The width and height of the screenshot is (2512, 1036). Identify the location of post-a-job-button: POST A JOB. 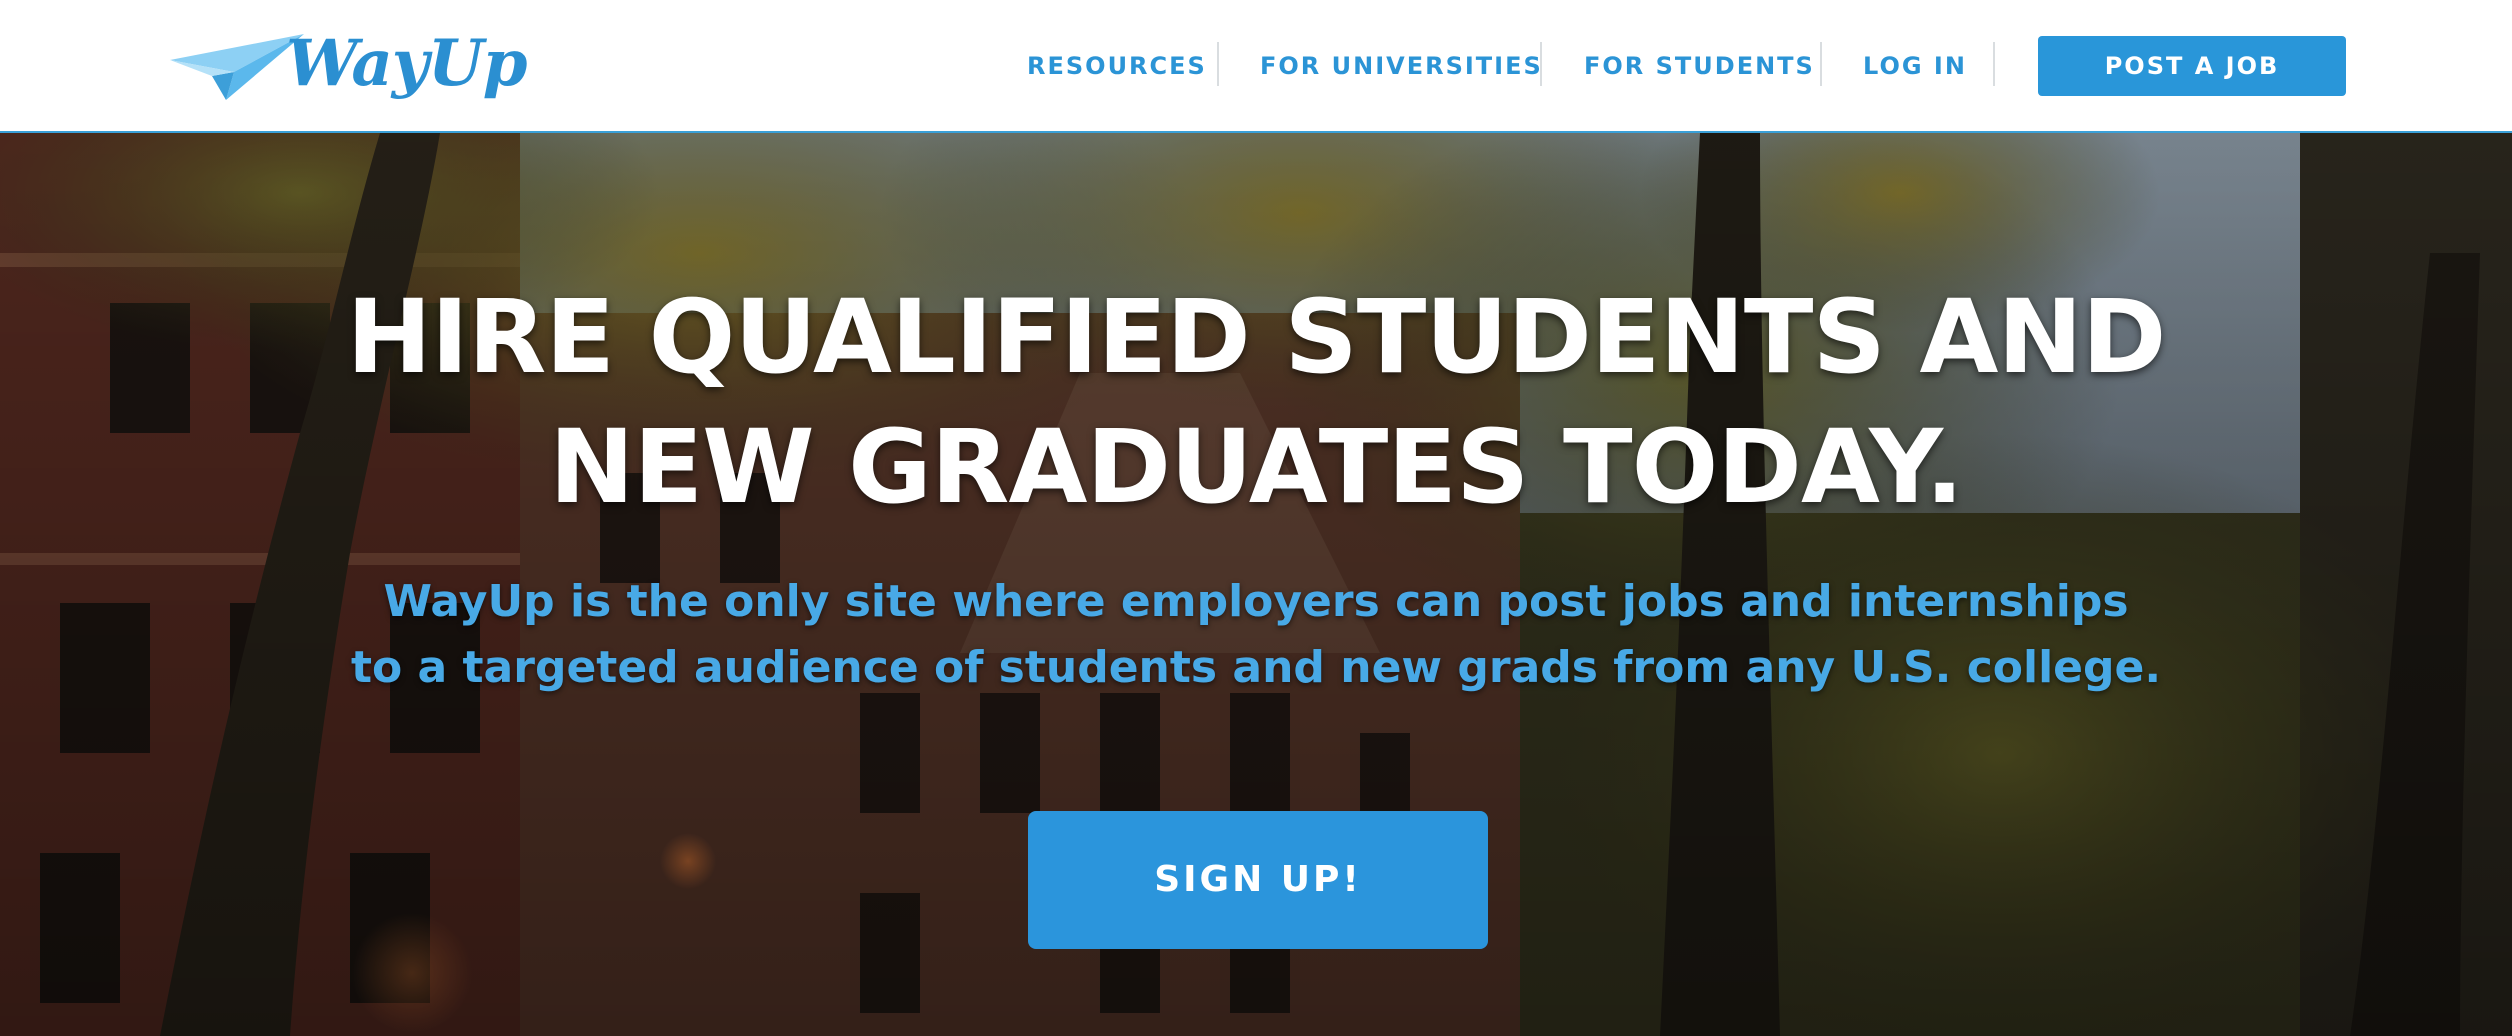
(2192, 66).